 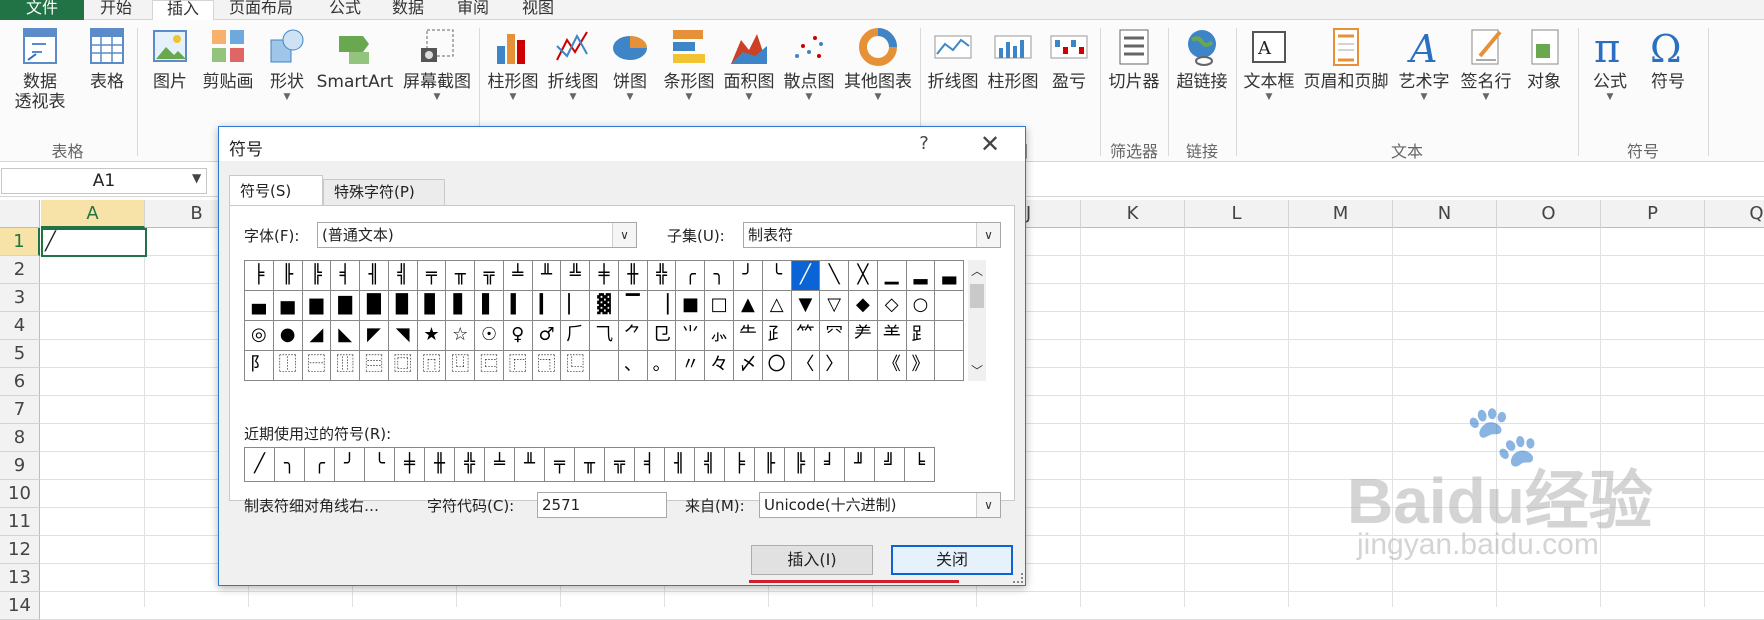 I want to click on symbol-cell: ▲, so click(x=748, y=306).